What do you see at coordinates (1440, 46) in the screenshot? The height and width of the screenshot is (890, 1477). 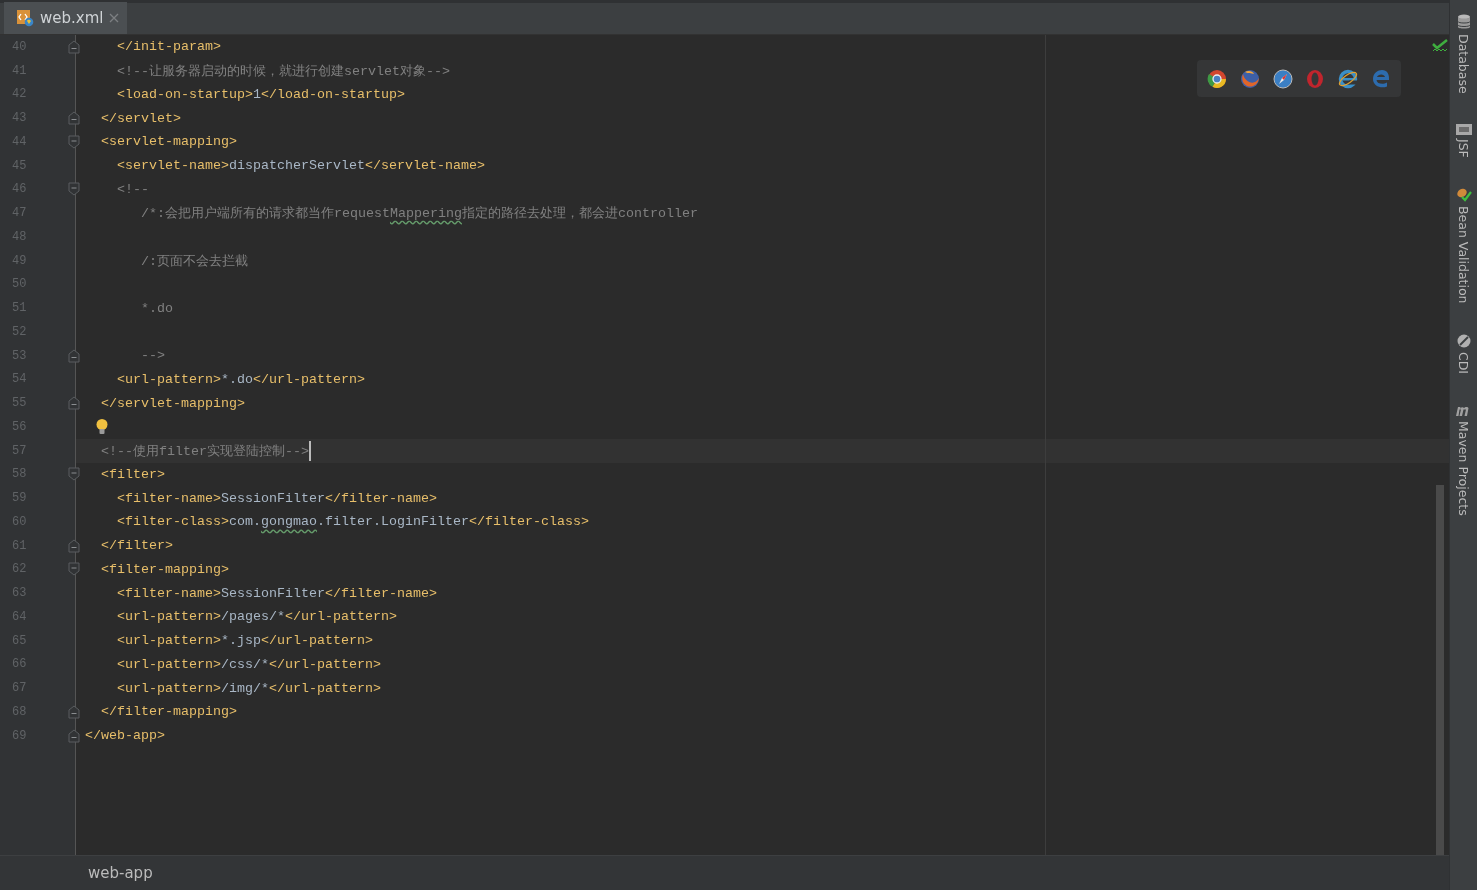 I see `check-icon` at bounding box center [1440, 46].